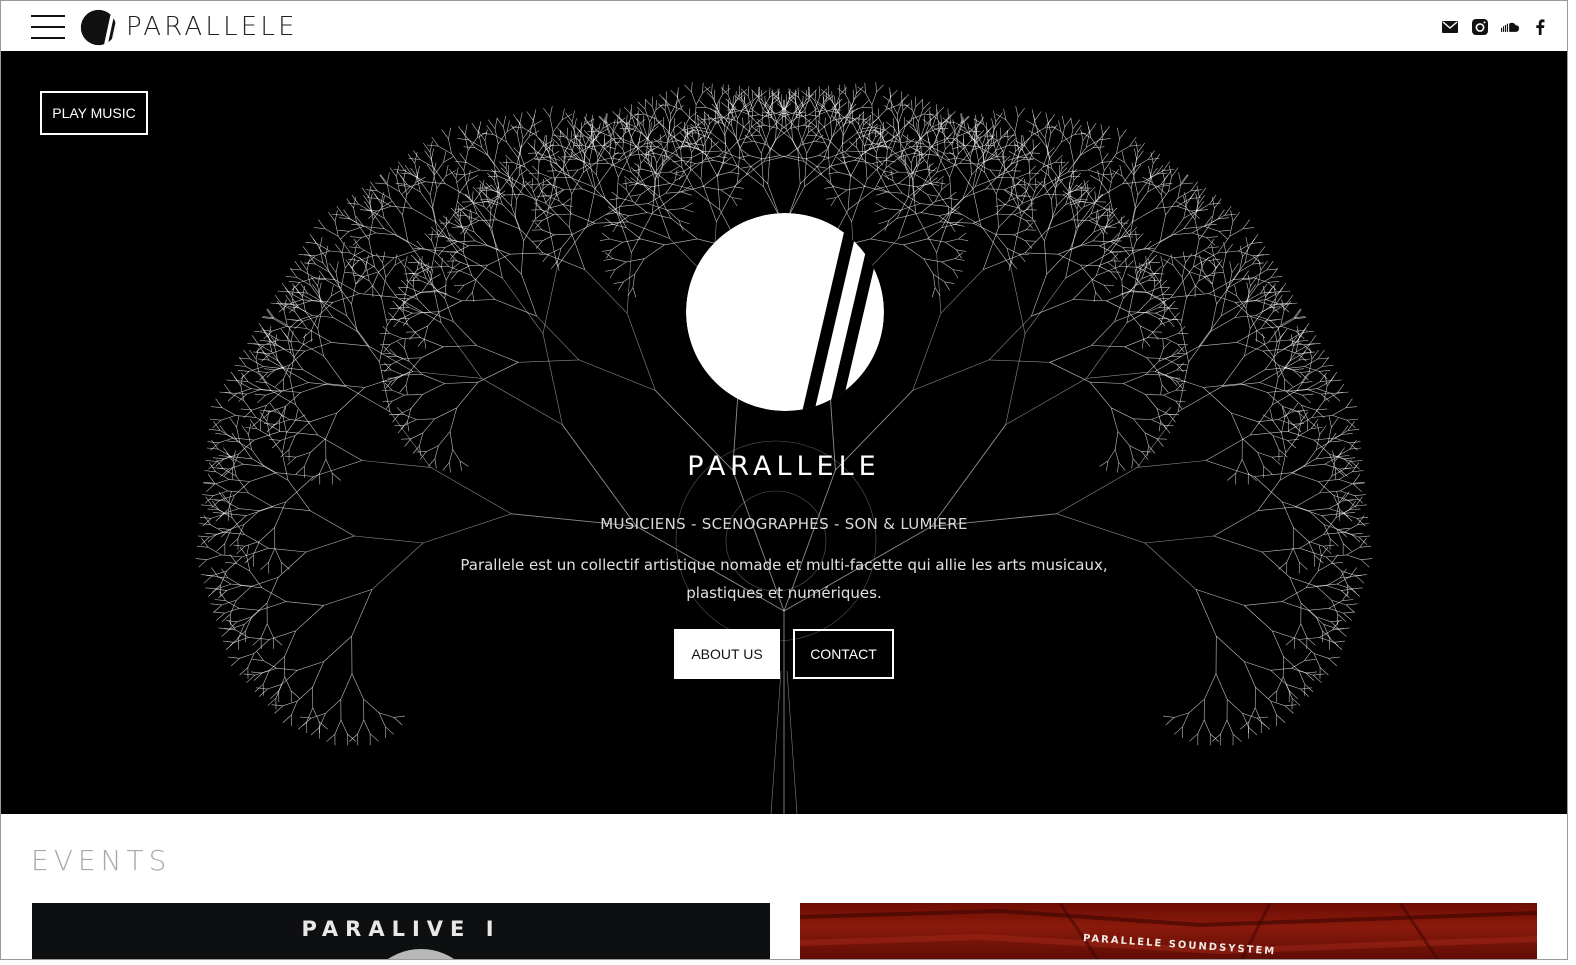 The width and height of the screenshot is (1576, 965). What do you see at coordinates (1495, 27) in the screenshot?
I see `social-links` at bounding box center [1495, 27].